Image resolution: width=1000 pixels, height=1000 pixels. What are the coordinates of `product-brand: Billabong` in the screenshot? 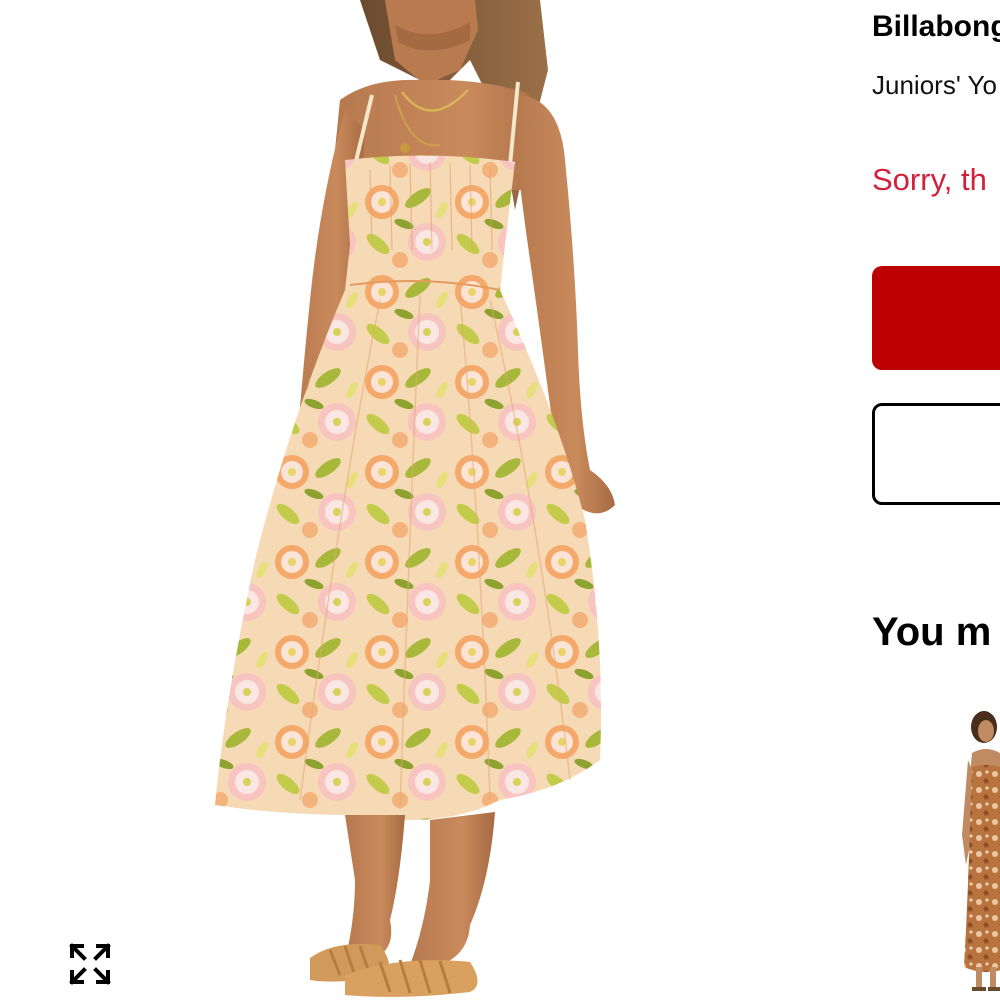 It's located at (936, 27).